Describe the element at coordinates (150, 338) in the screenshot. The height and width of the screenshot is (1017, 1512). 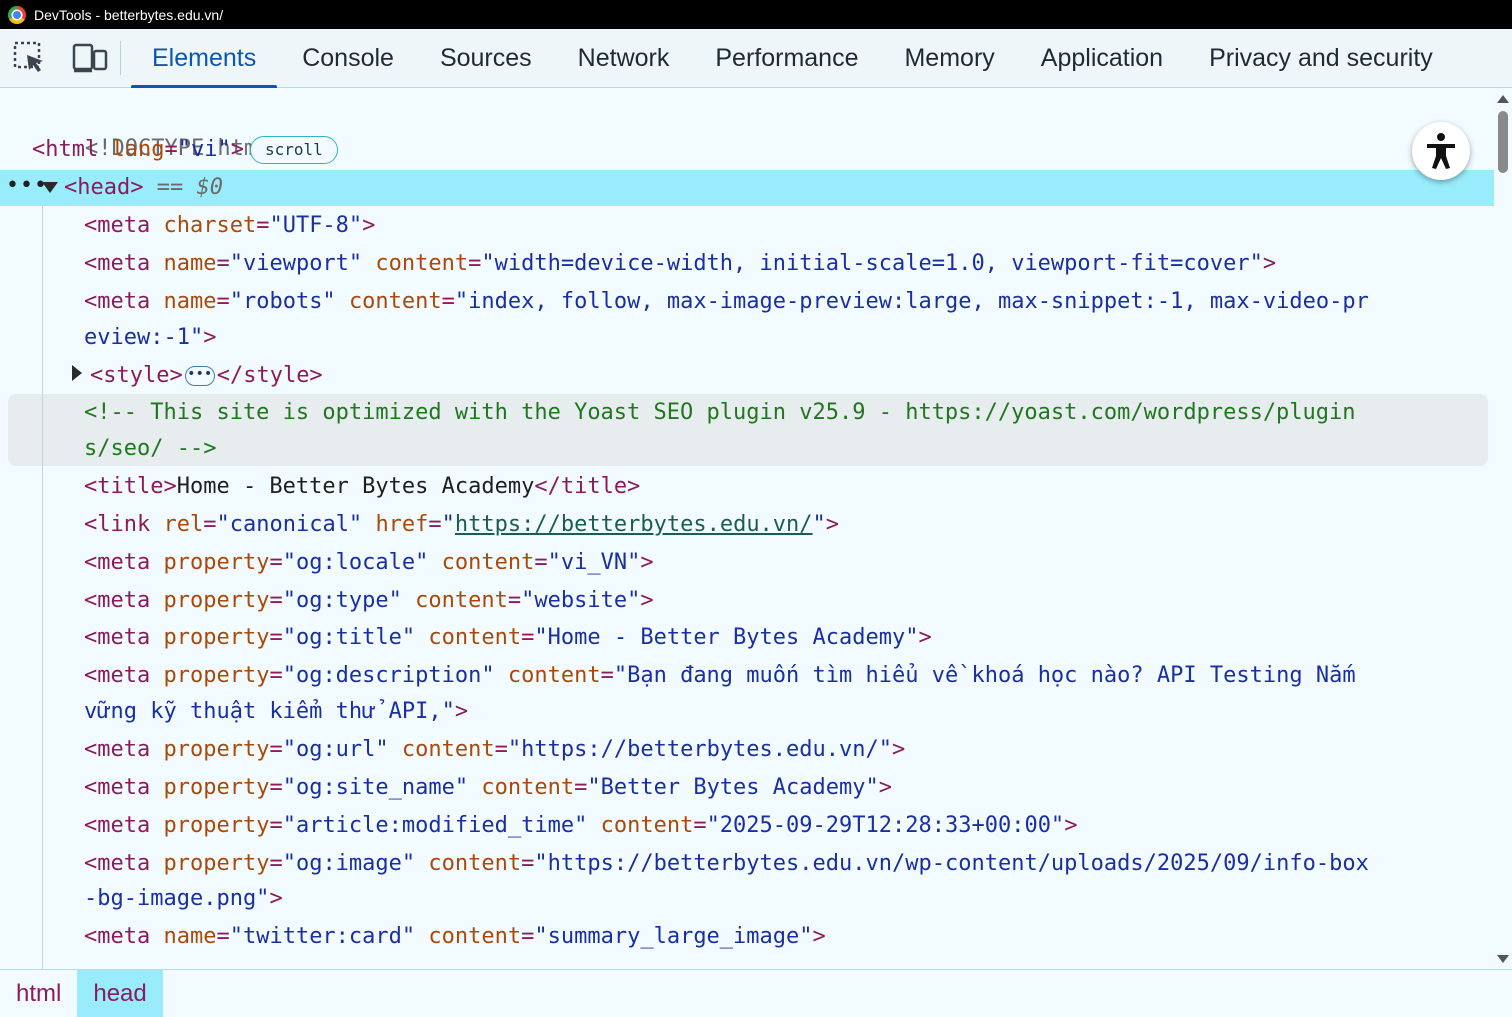
I see `meta-robots-node-wrap: eview:-1">` at that location.